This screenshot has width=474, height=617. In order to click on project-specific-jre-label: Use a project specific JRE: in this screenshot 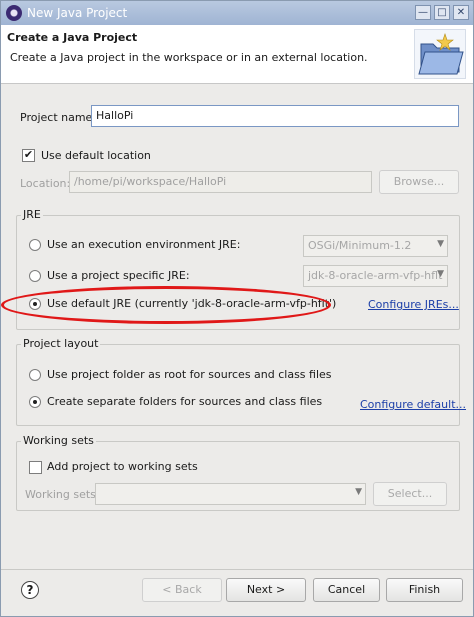, I will do `click(118, 275)`.